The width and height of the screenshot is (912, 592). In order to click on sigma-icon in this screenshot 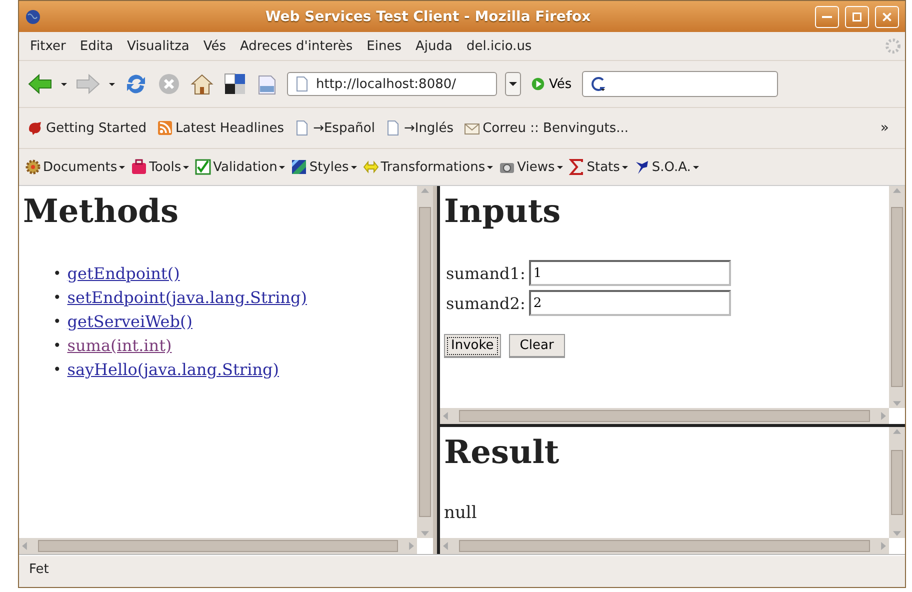, I will do `click(576, 167)`.